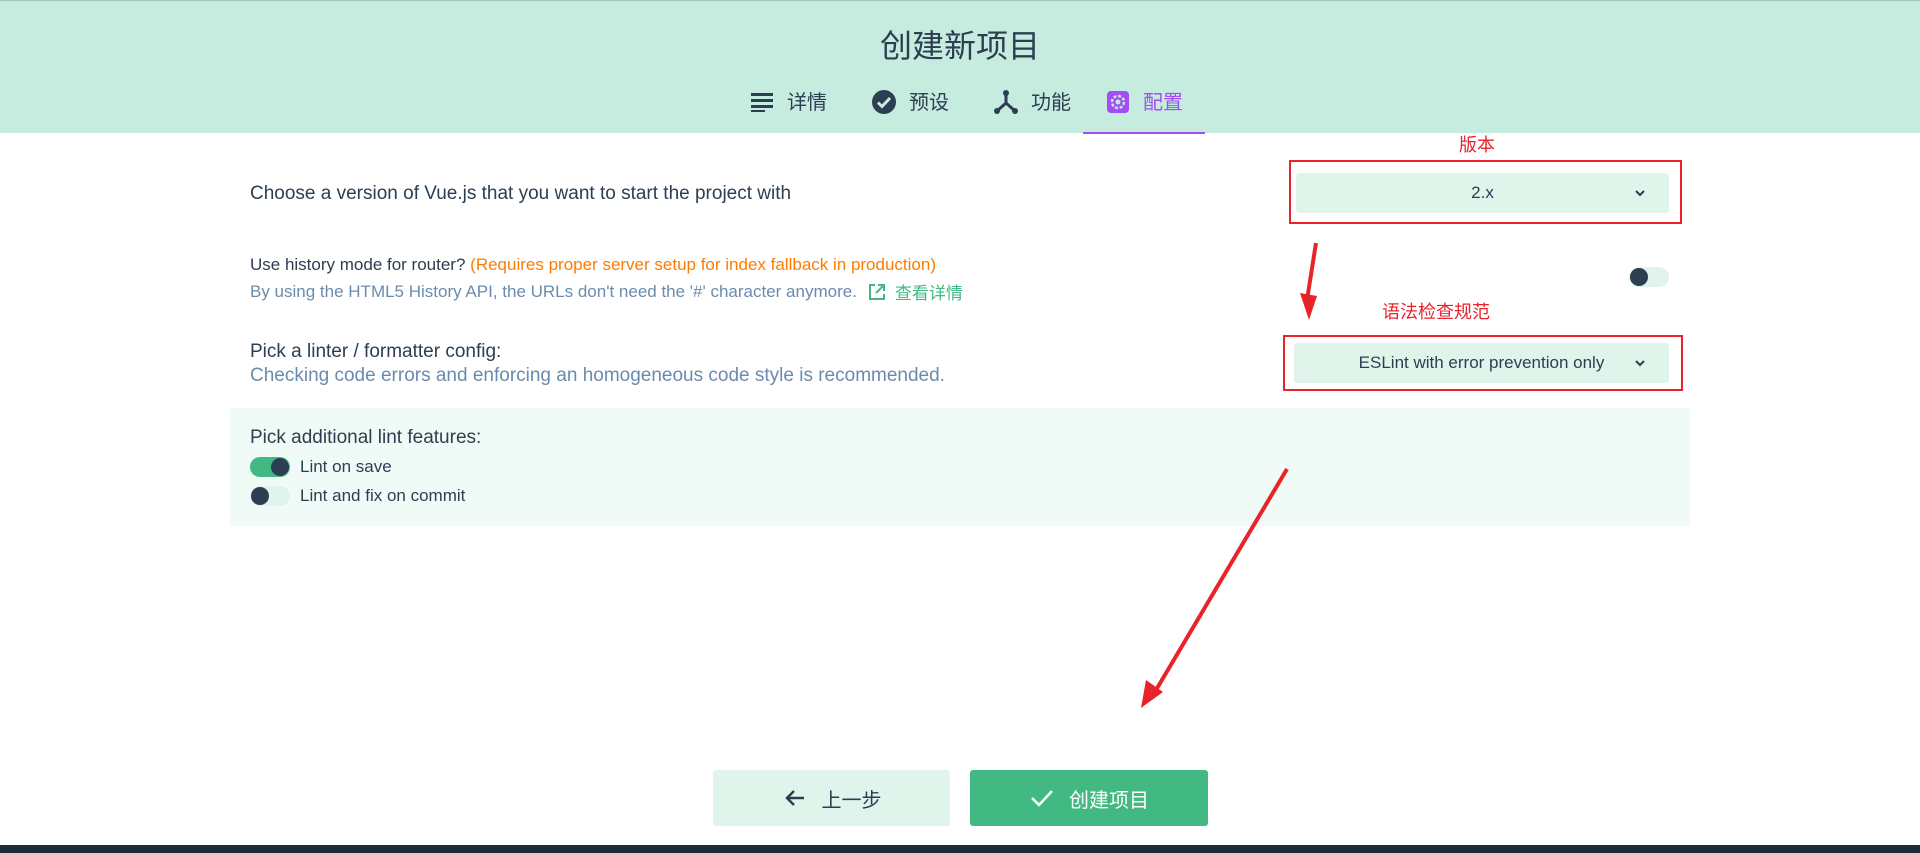  Describe the element at coordinates (346, 466) in the screenshot. I see `lint-on-save-label: Lint on save` at that location.